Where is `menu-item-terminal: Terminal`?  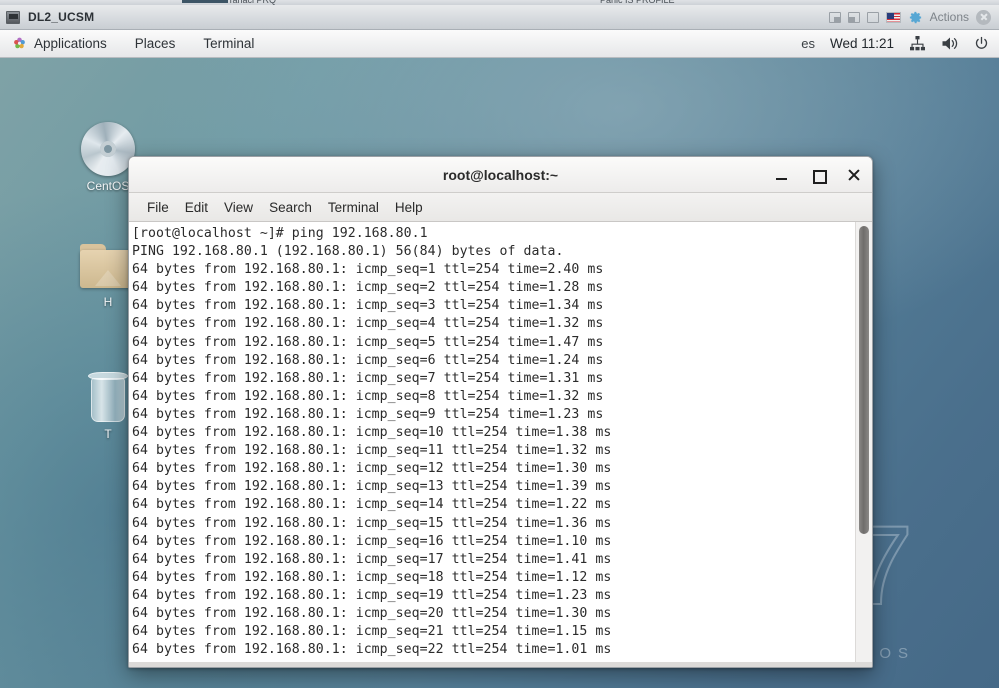
menu-item-terminal: Terminal is located at coordinates (353, 207).